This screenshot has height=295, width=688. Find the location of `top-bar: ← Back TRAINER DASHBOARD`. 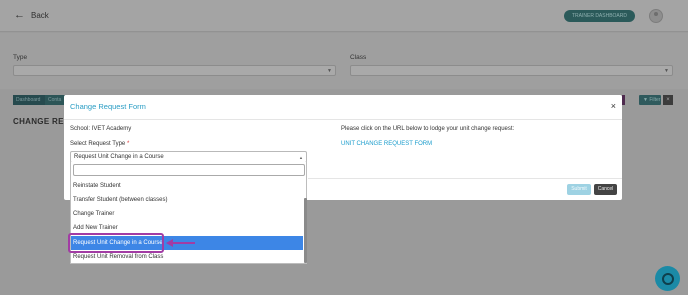

top-bar: ← Back TRAINER DASHBOARD is located at coordinates (344, 16).